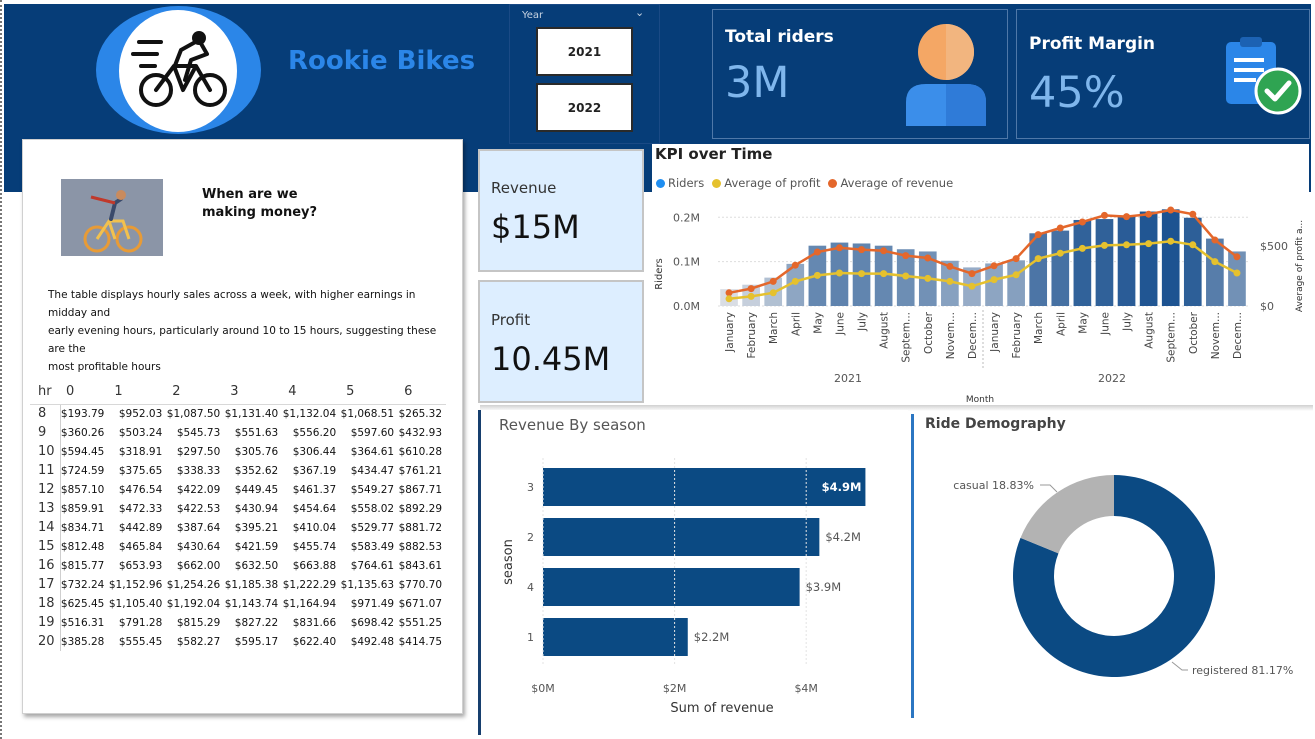  What do you see at coordinates (251, 584) in the screenshot?
I see `table-cell: $1,185.38` at bounding box center [251, 584].